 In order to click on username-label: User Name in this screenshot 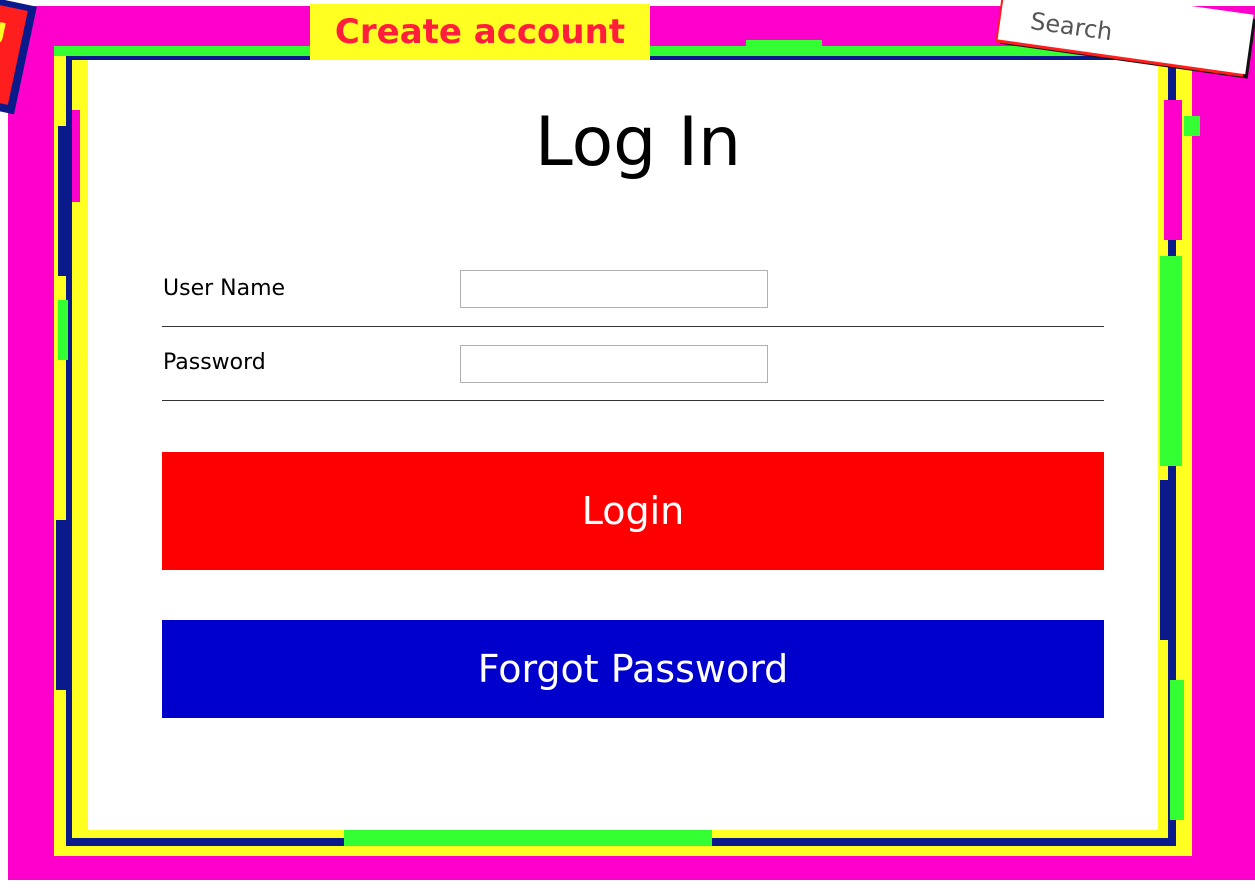, I will do `click(224, 288)`.